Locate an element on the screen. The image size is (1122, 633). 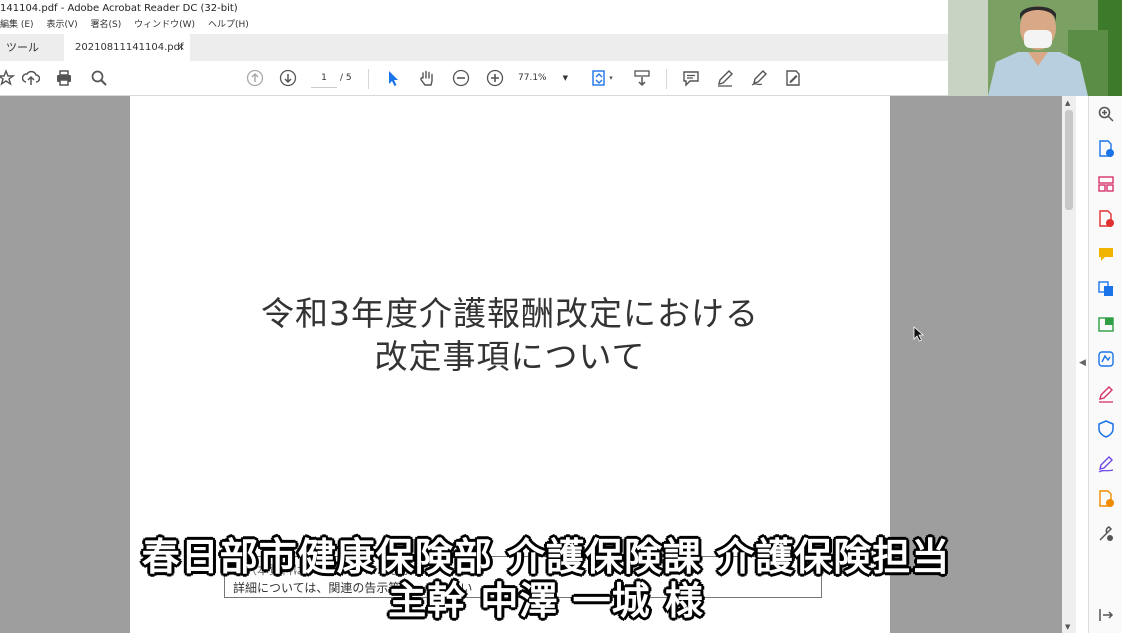
collapse-panel-icon: ◀ is located at coordinates (1082, 363).